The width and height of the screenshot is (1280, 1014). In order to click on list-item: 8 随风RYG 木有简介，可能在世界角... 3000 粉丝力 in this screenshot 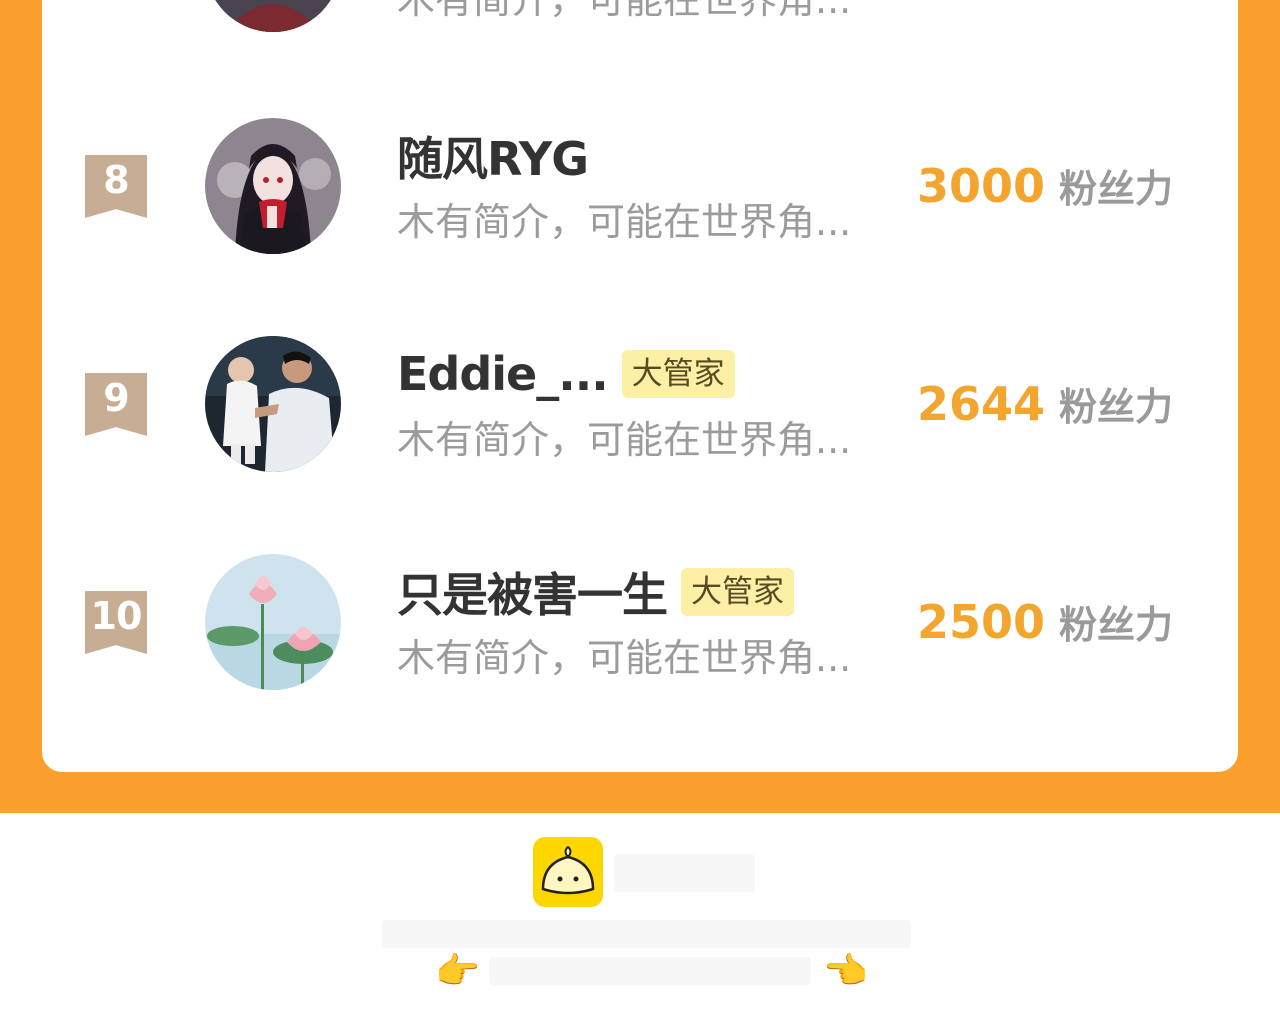, I will do `click(640, 188)`.